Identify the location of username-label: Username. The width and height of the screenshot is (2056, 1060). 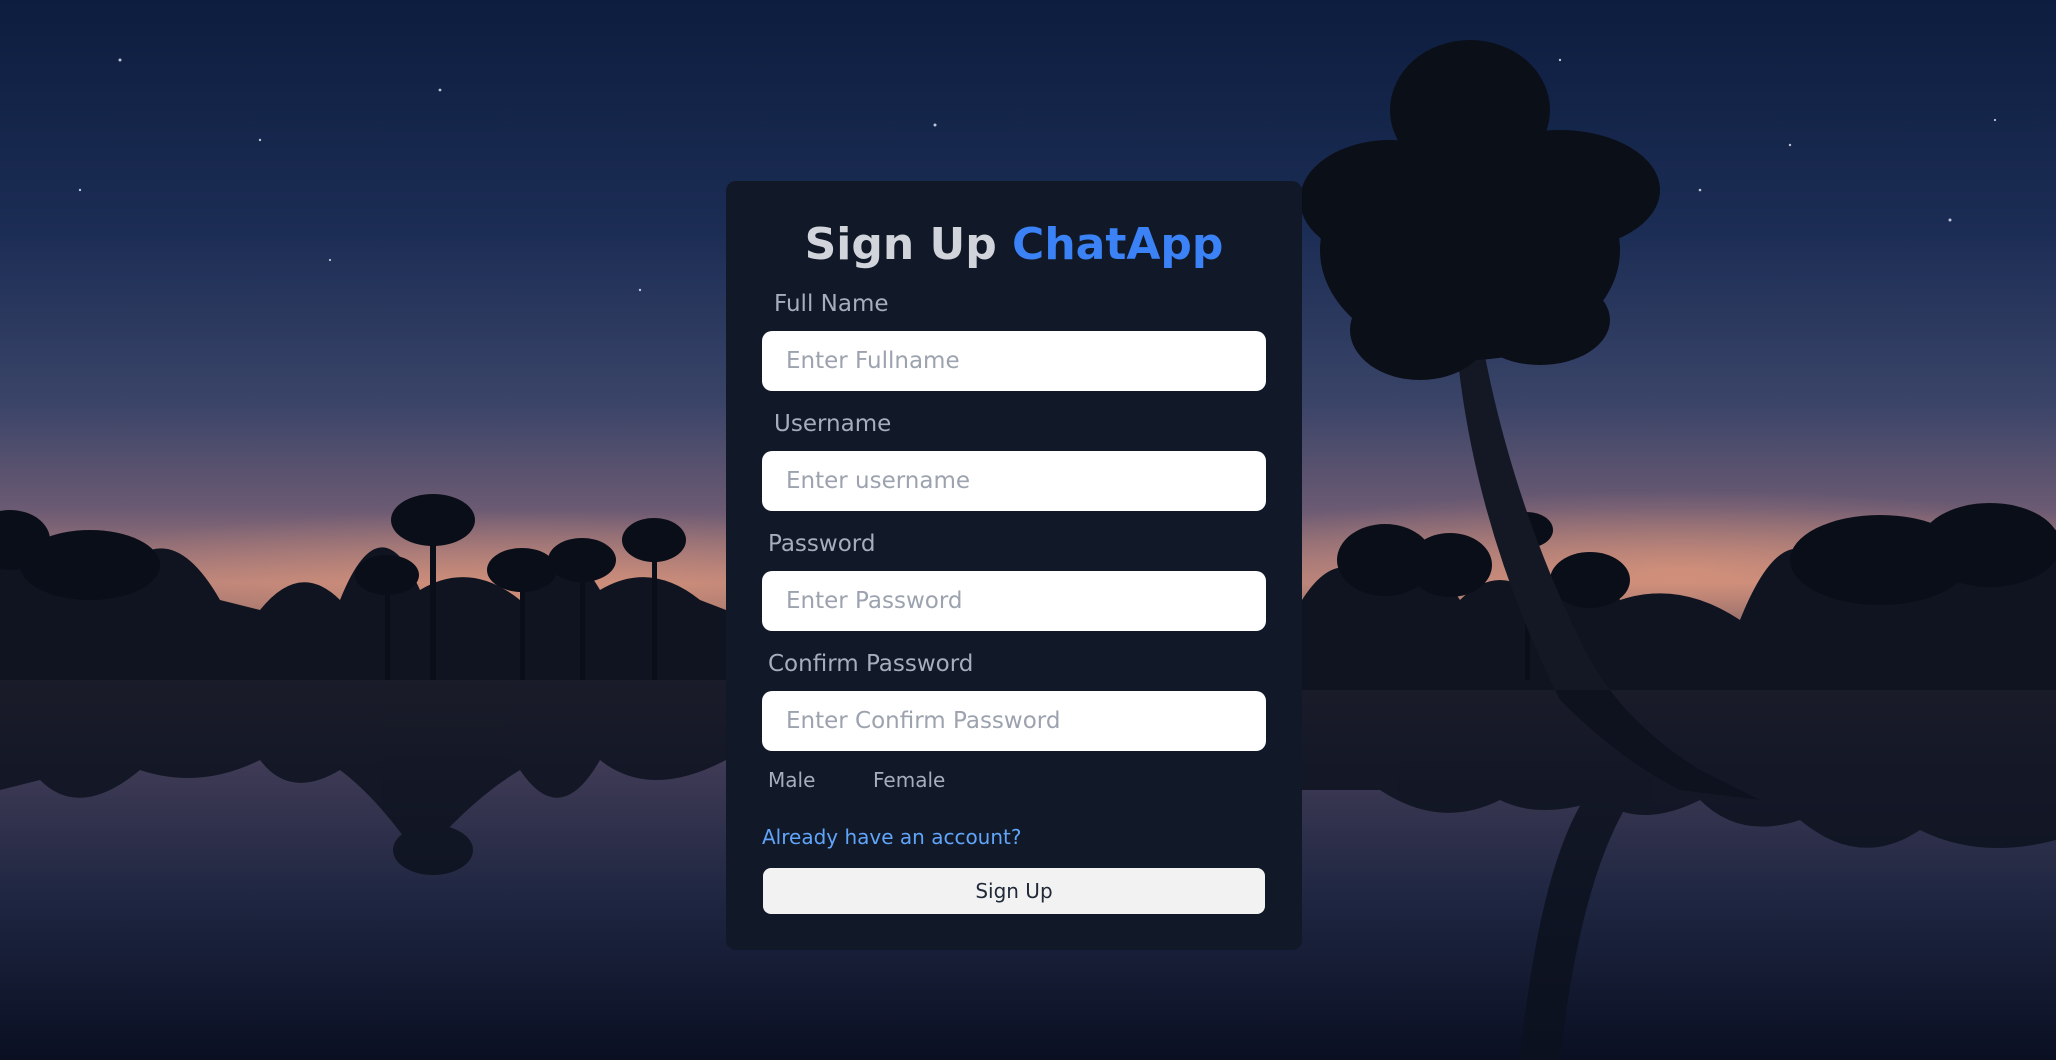
(833, 424).